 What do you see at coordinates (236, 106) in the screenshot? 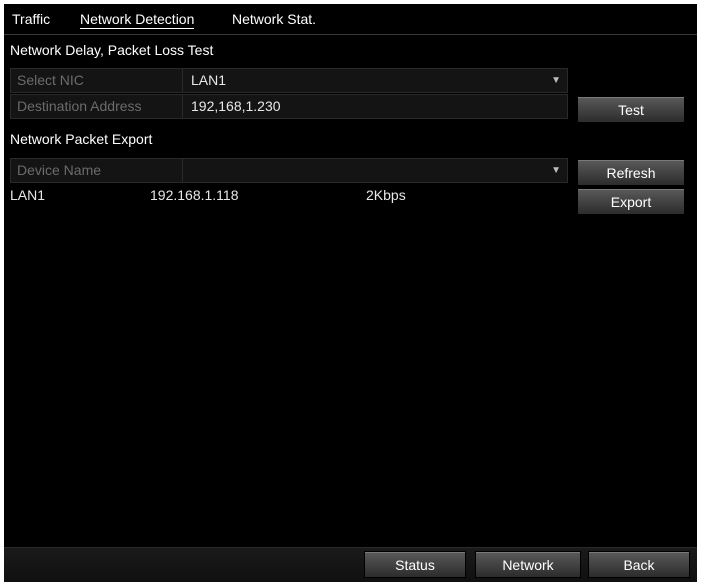
I see `destination-address-input: 192,168,1.230` at bounding box center [236, 106].